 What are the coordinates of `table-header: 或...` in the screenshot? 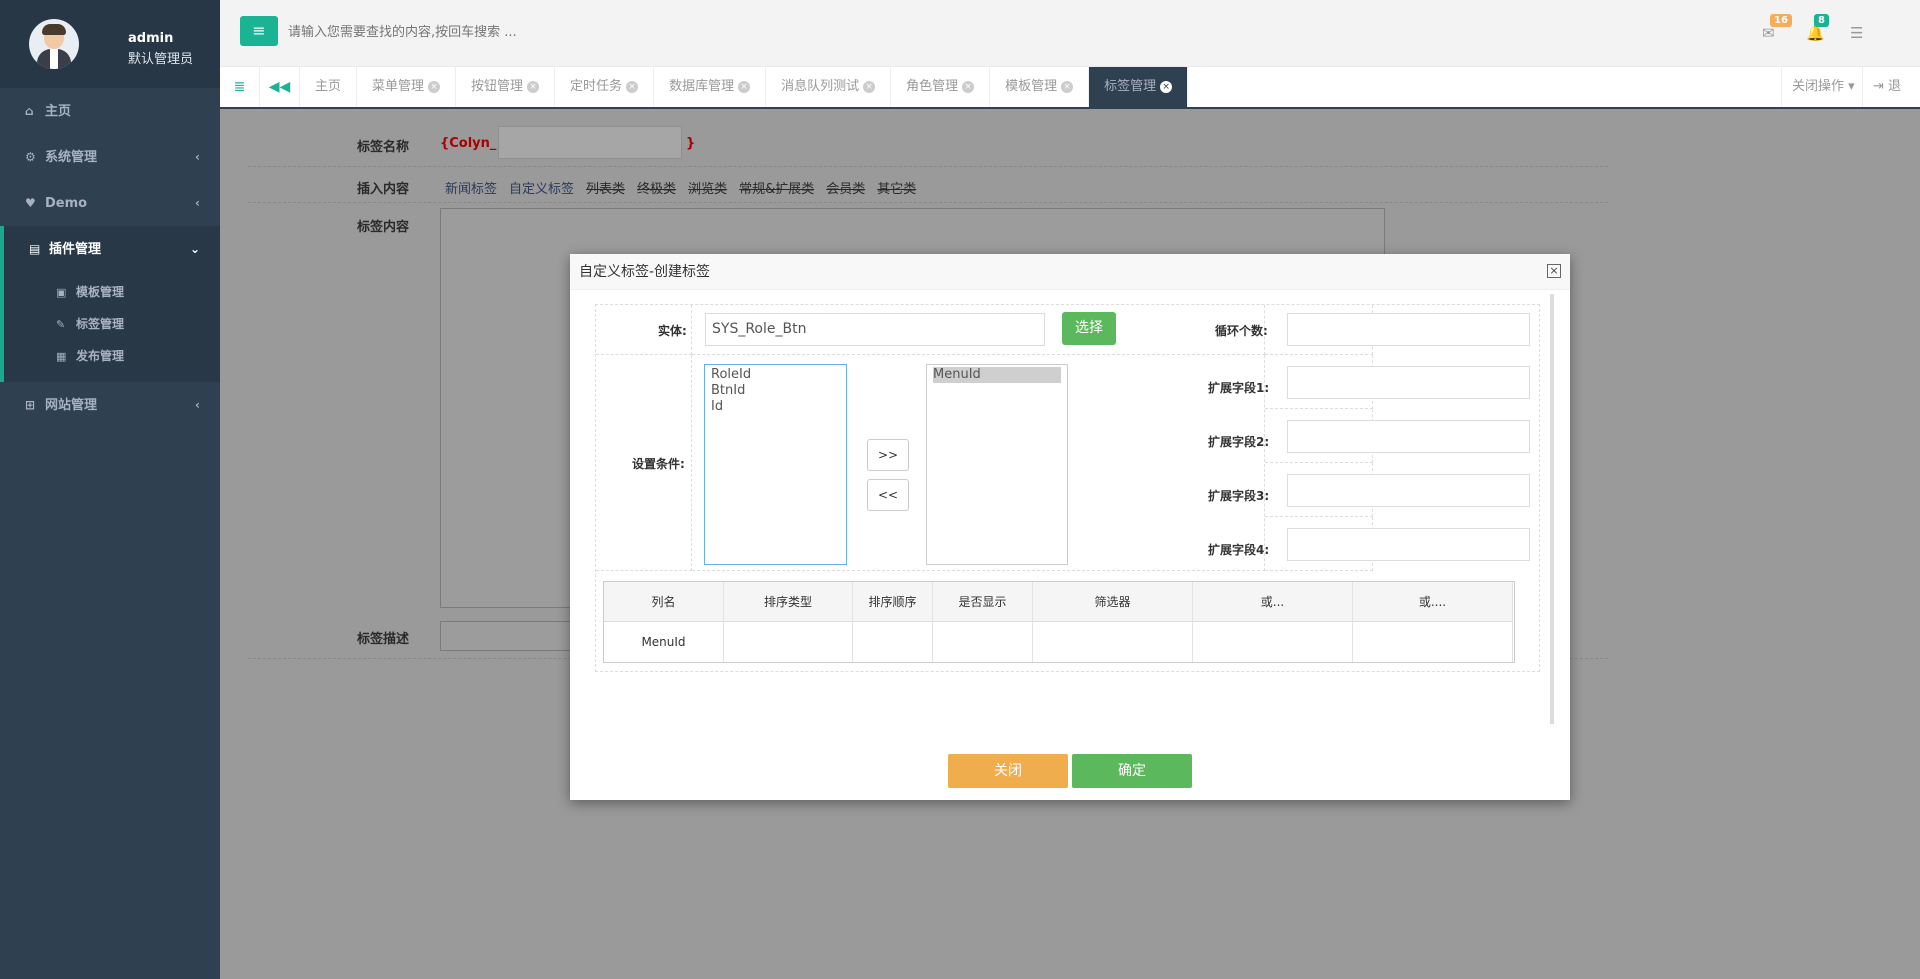 It's located at (1273, 602).